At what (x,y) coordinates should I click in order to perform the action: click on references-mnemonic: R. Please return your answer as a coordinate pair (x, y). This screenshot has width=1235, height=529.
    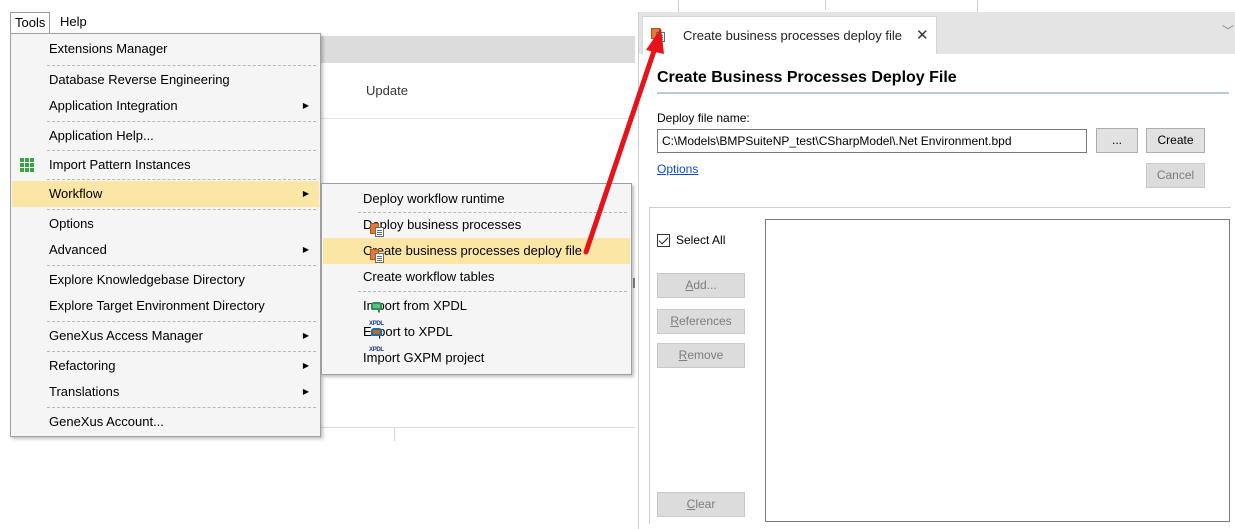
    Looking at the image, I should click on (674, 321).